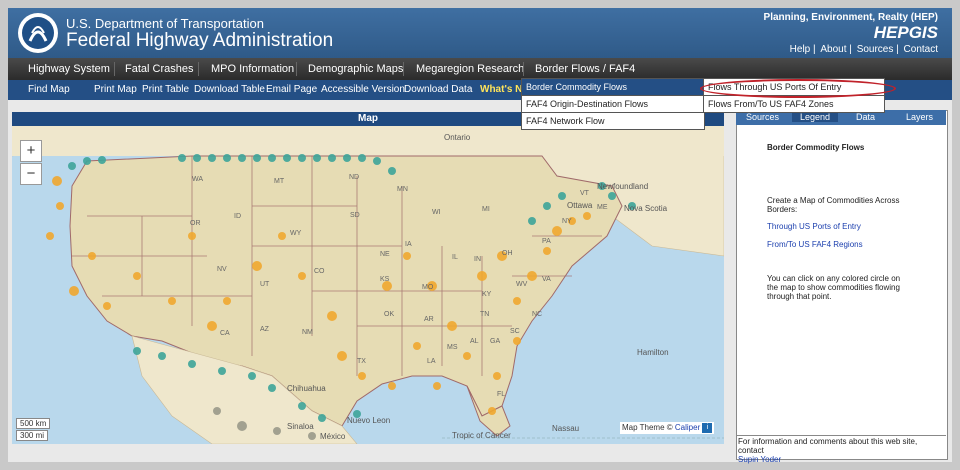  What do you see at coordinates (307, 332) in the screenshot?
I see `state-label: NM` at bounding box center [307, 332].